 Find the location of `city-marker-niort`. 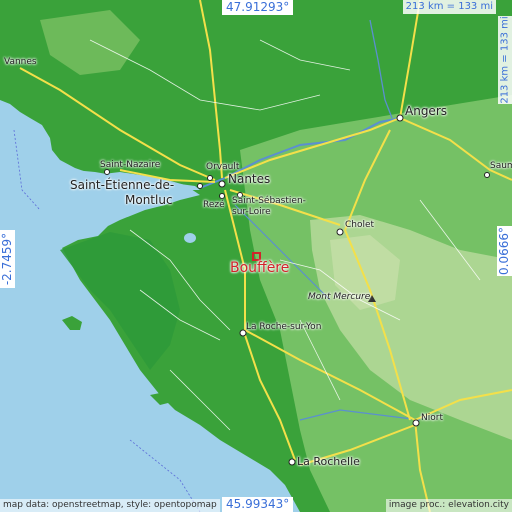

city-marker-niort is located at coordinates (416, 423).